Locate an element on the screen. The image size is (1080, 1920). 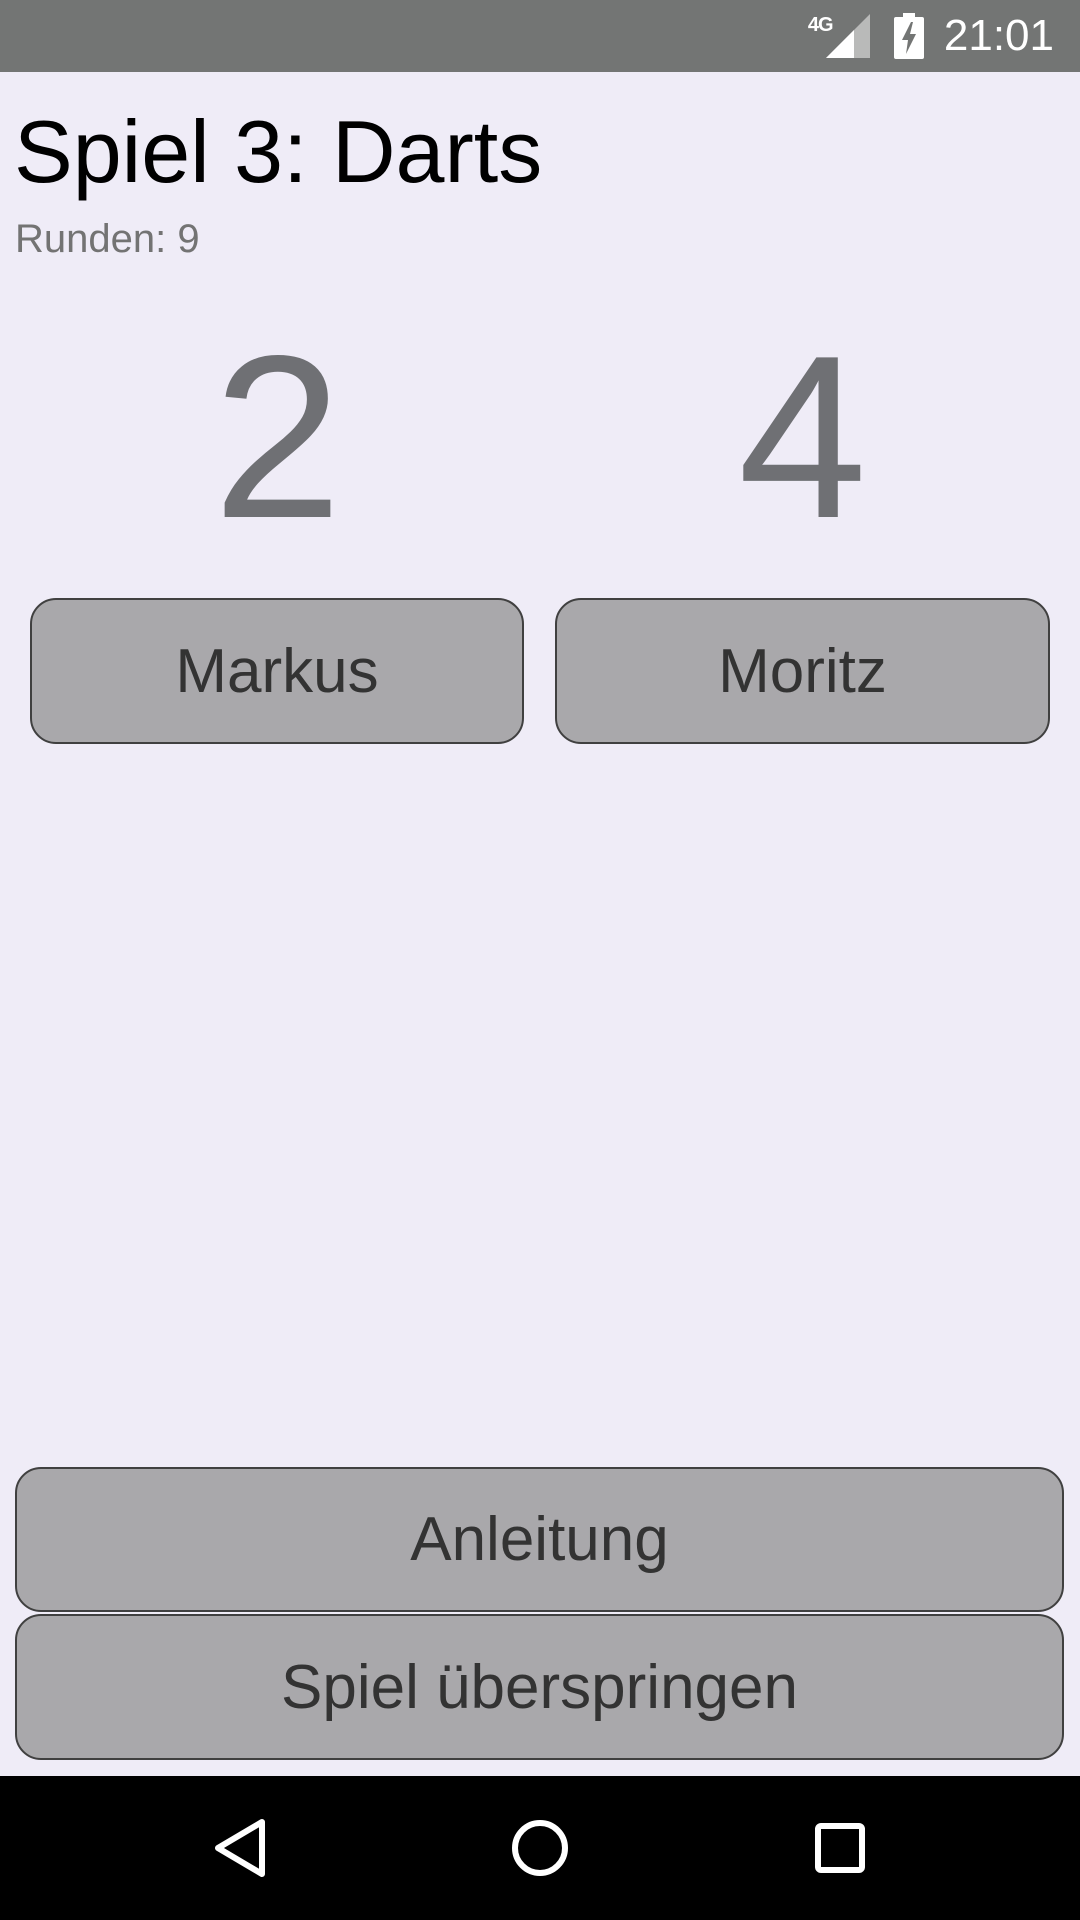
player-1-button: Markus is located at coordinates (277, 671).